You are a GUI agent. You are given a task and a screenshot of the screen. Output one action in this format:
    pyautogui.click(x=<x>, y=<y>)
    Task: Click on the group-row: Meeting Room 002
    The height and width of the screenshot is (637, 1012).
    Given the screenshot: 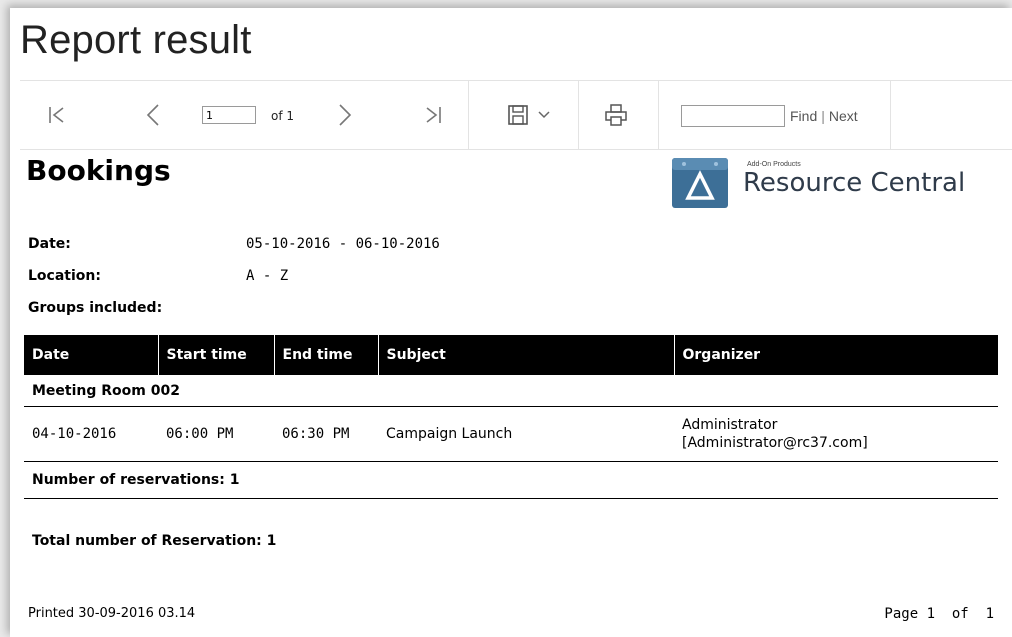 What is the action you would take?
    pyautogui.click(x=511, y=391)
    